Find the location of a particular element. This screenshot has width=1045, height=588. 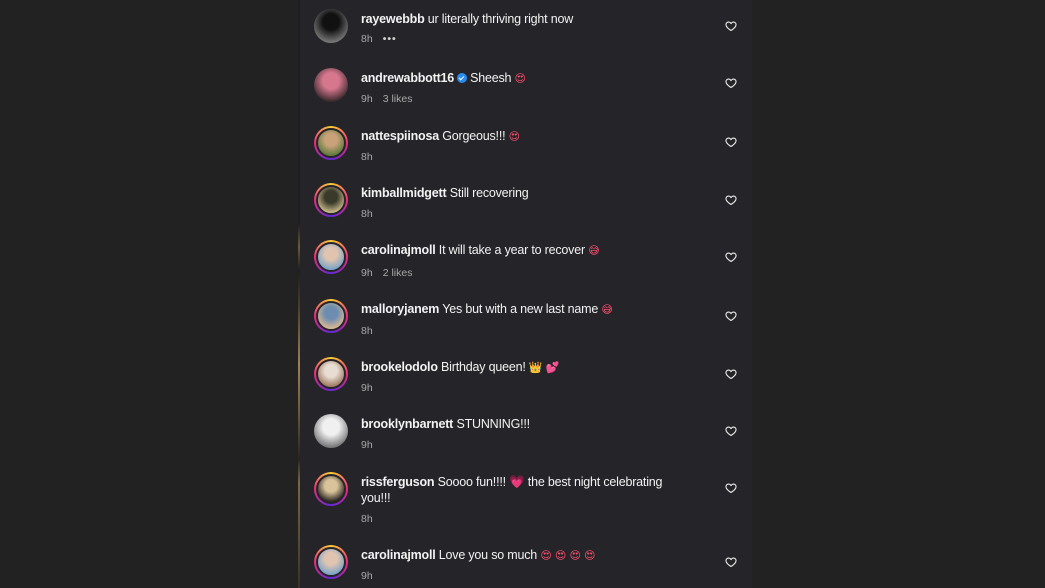

comment-username: andrewabbott16 is located at coordinates (407, 78).